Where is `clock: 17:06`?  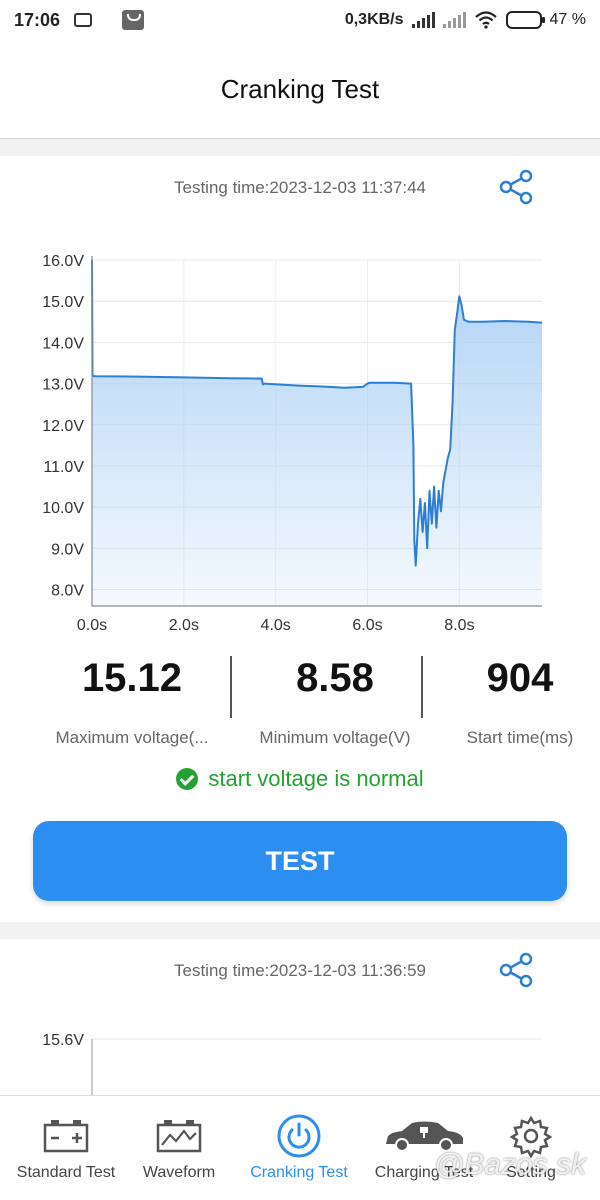 clock: 17:06 is located at coordinates (37, 19).